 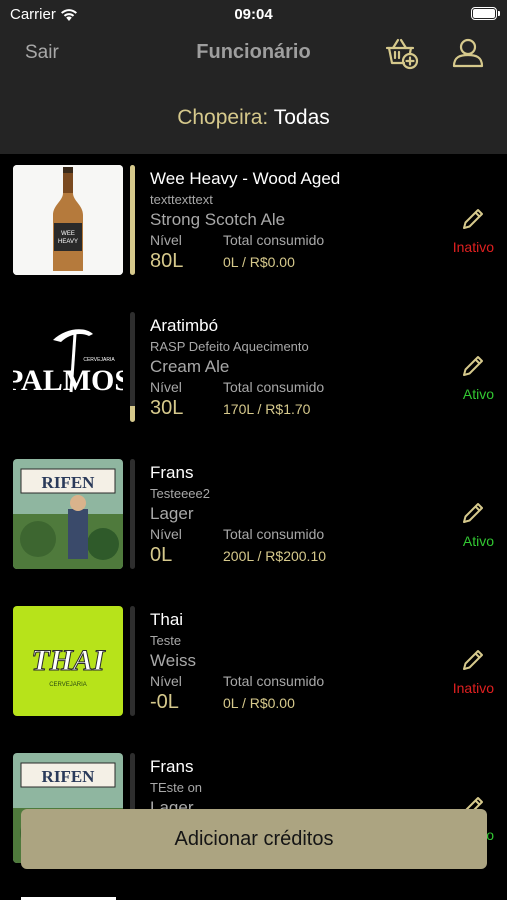 What do you see at coordinates (167, 619) in the screenshot?
I see `beer-name: Thai` at bounding box center [167, 619].